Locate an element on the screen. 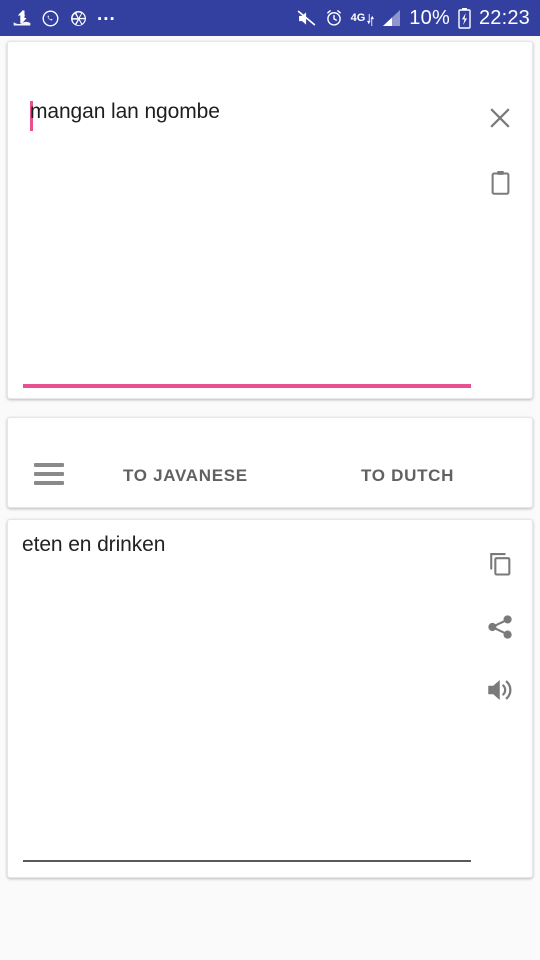  status-bar: ... 4G 10% 22:23 is located at coordinates (270, 18).